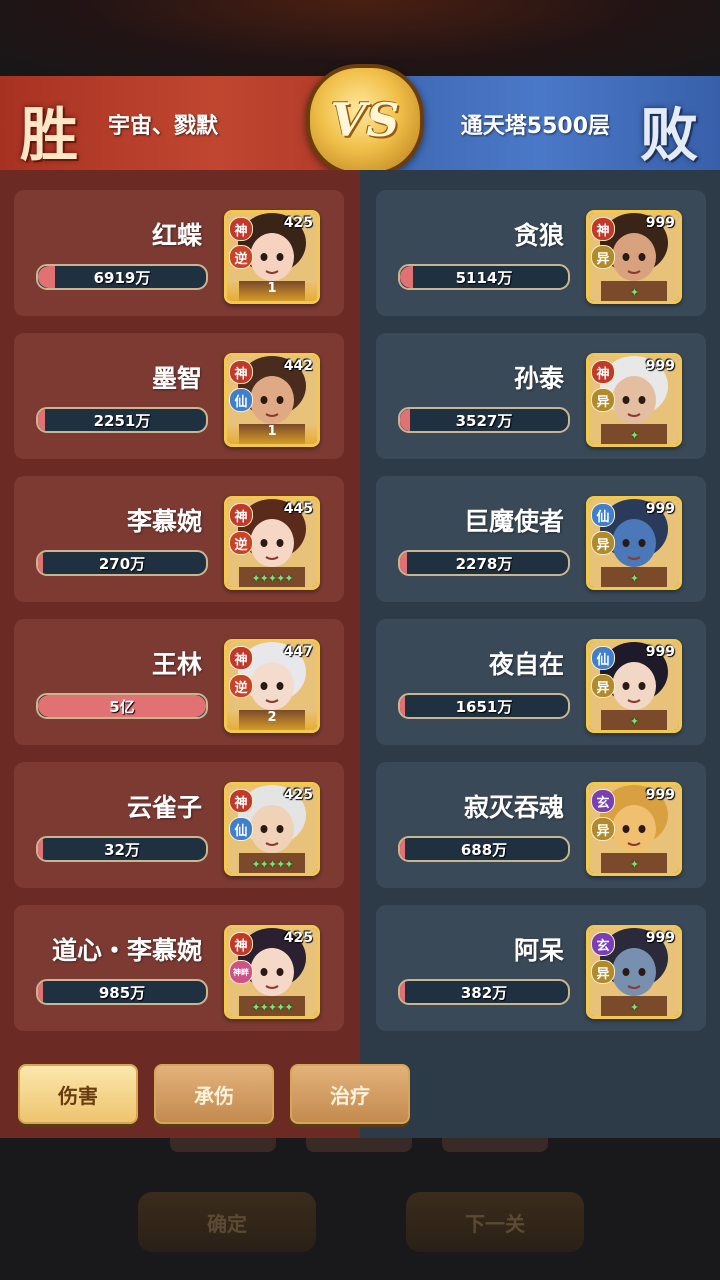 The height and width of the screenshot is (1280, 720). I want to click on hero-rank-badge: 神畔, so click(241, 972).